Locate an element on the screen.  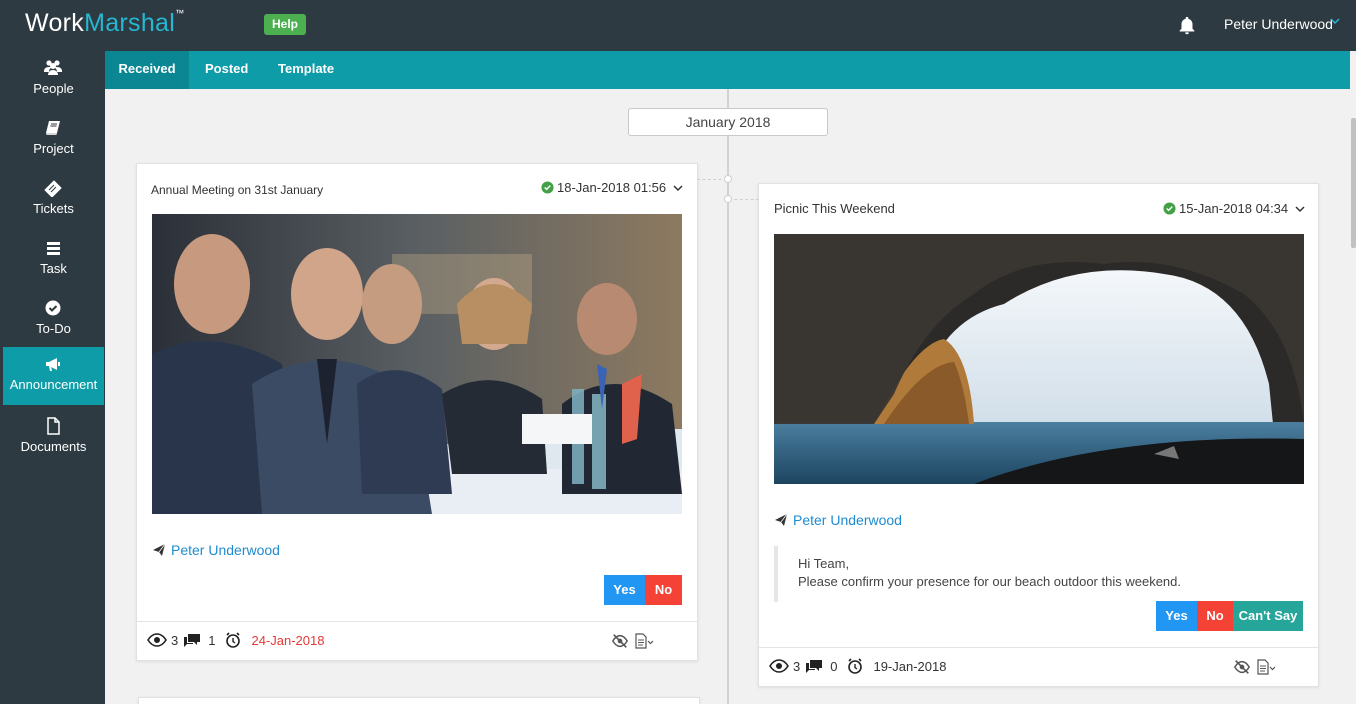
card-datetime: 18-Jan-2018 01:56 is located at coordinates (612, 187).